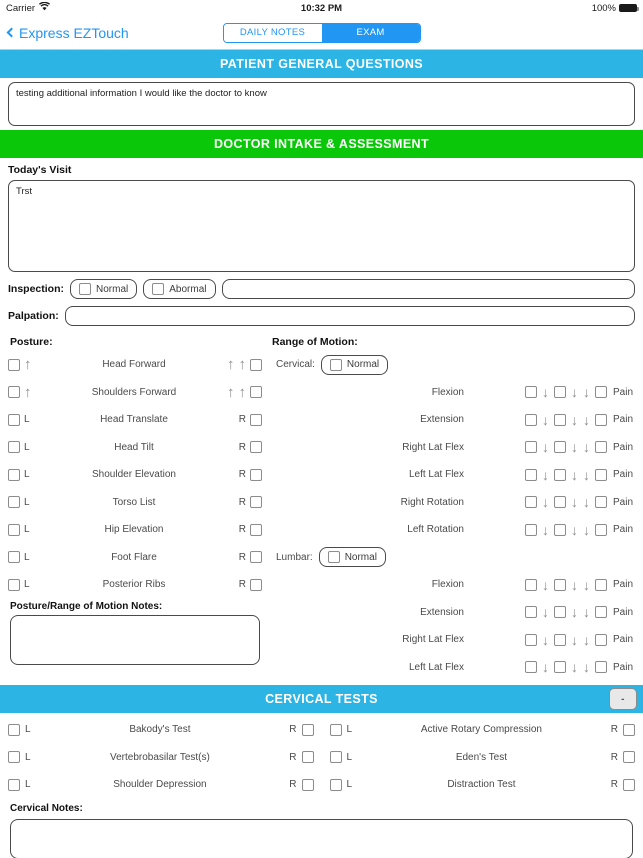 The width and height of the screenshot is (643, 858). I want to click on posture-row: L Shoulder Elevation R, so click(135, 475).